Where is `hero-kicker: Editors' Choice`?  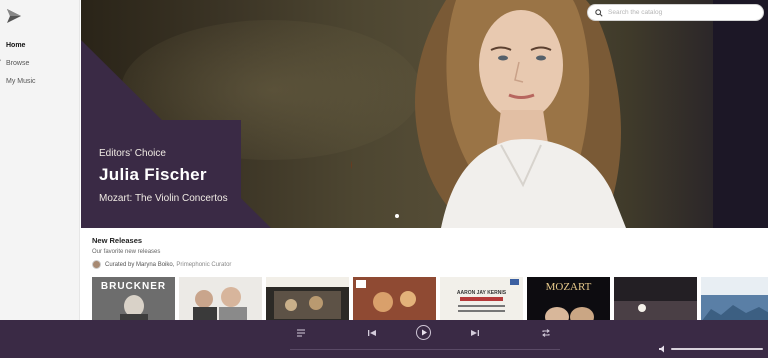 hero-kicker: Editors' Choice is located at coordinates (132, 153).